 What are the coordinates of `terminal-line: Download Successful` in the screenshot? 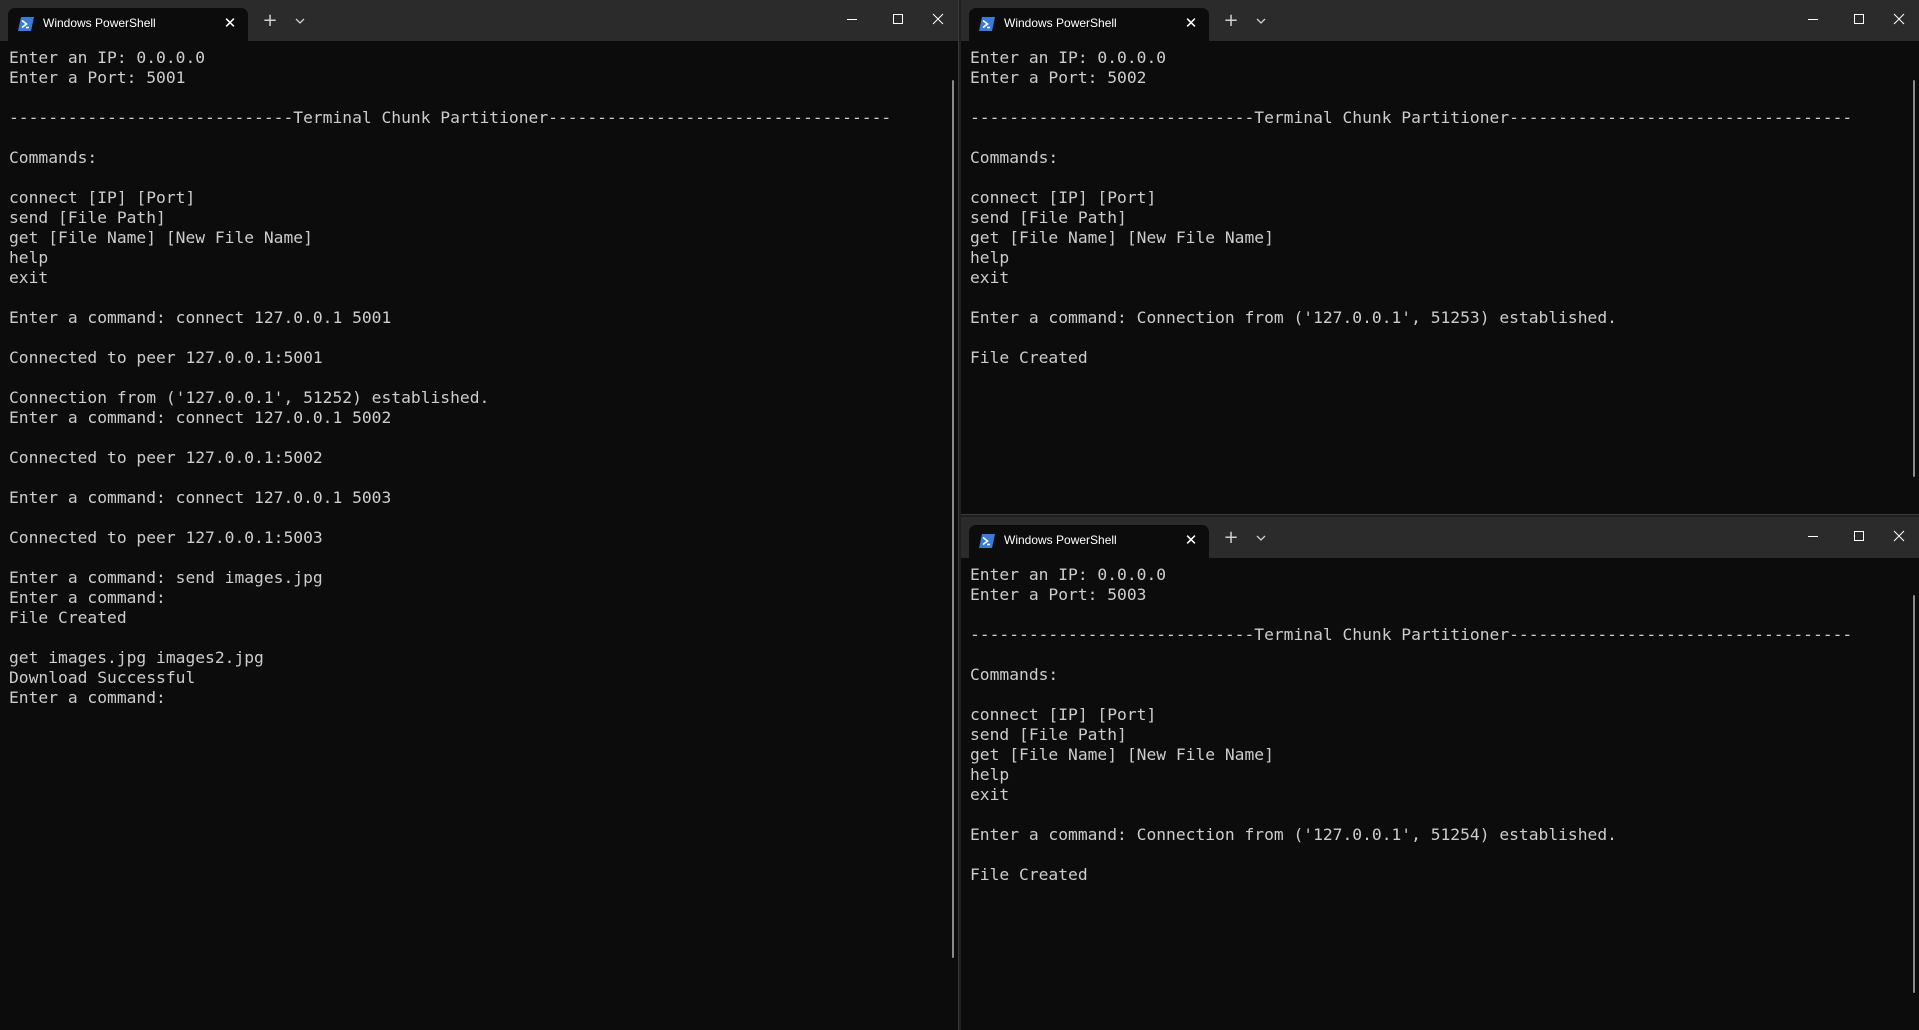 It's located at (102, 677).